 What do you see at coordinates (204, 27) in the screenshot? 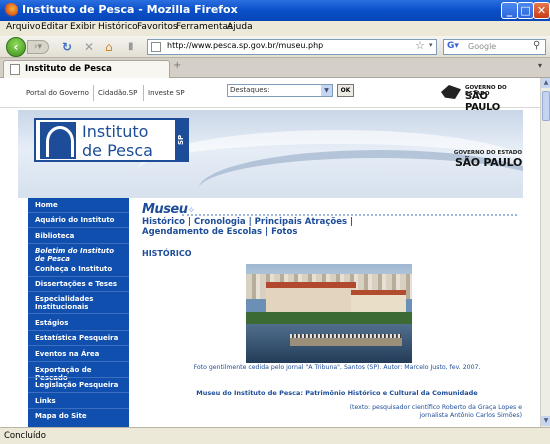
I see `menu-ferramentas: Ferramentas` at bounding box center [204, 27].